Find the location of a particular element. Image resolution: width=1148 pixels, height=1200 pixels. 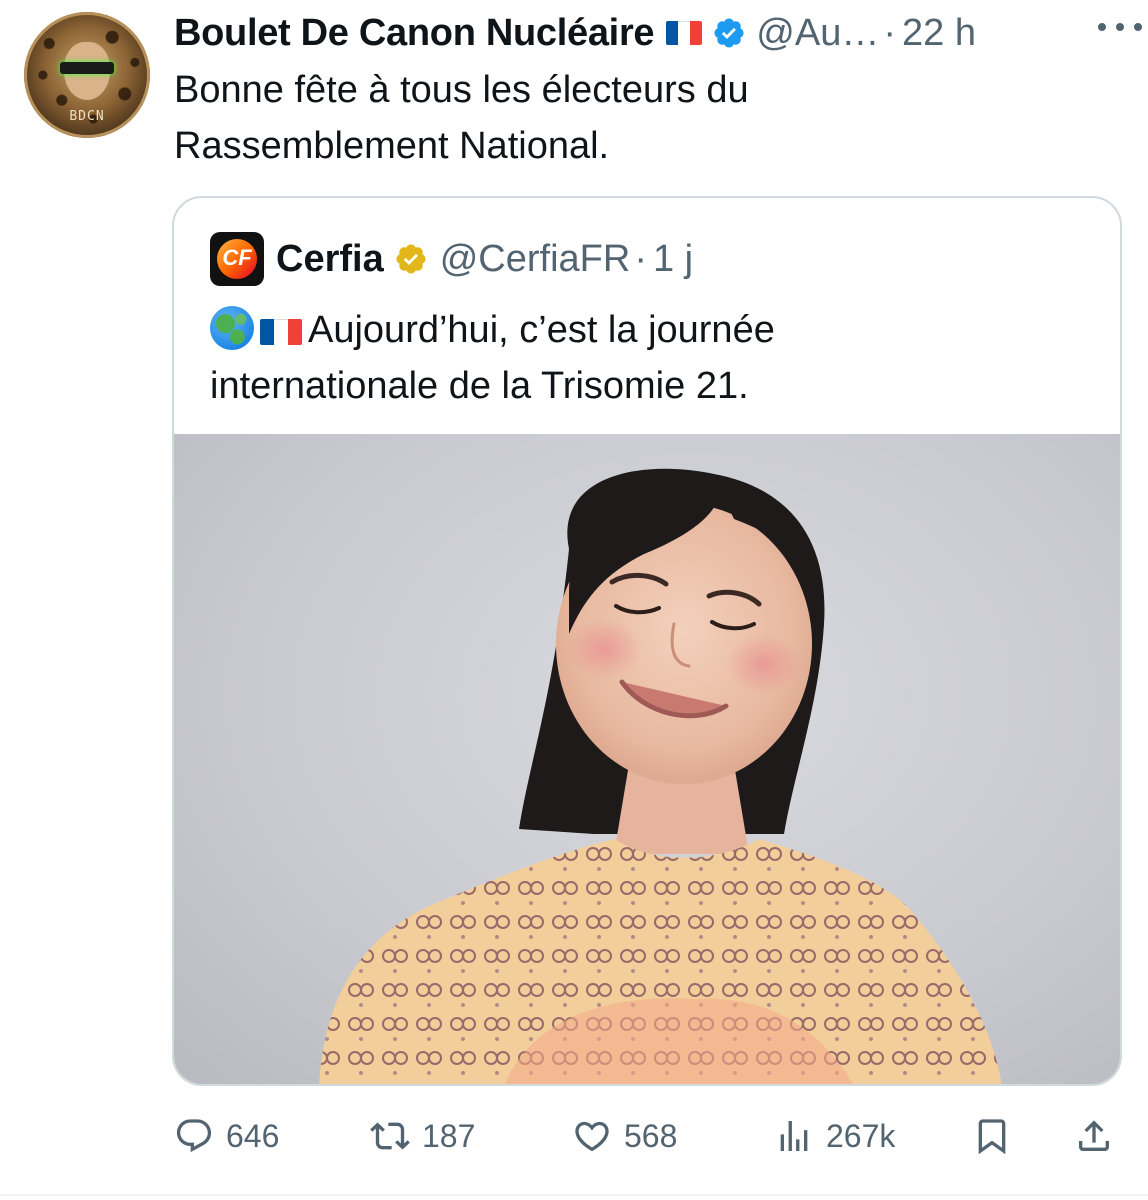

verified-gold-badge-icon is located at coordinates (411, 259).